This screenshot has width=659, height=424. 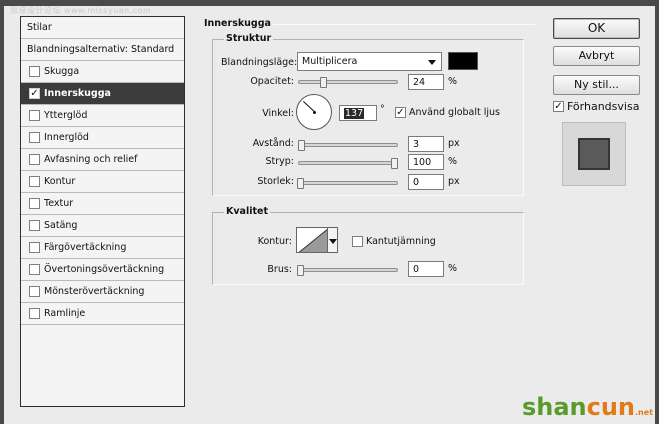 What do you see at coordinates (354, 113) in the screenshot?
I see `angle-value: 137` at bounding box center [354, 113].